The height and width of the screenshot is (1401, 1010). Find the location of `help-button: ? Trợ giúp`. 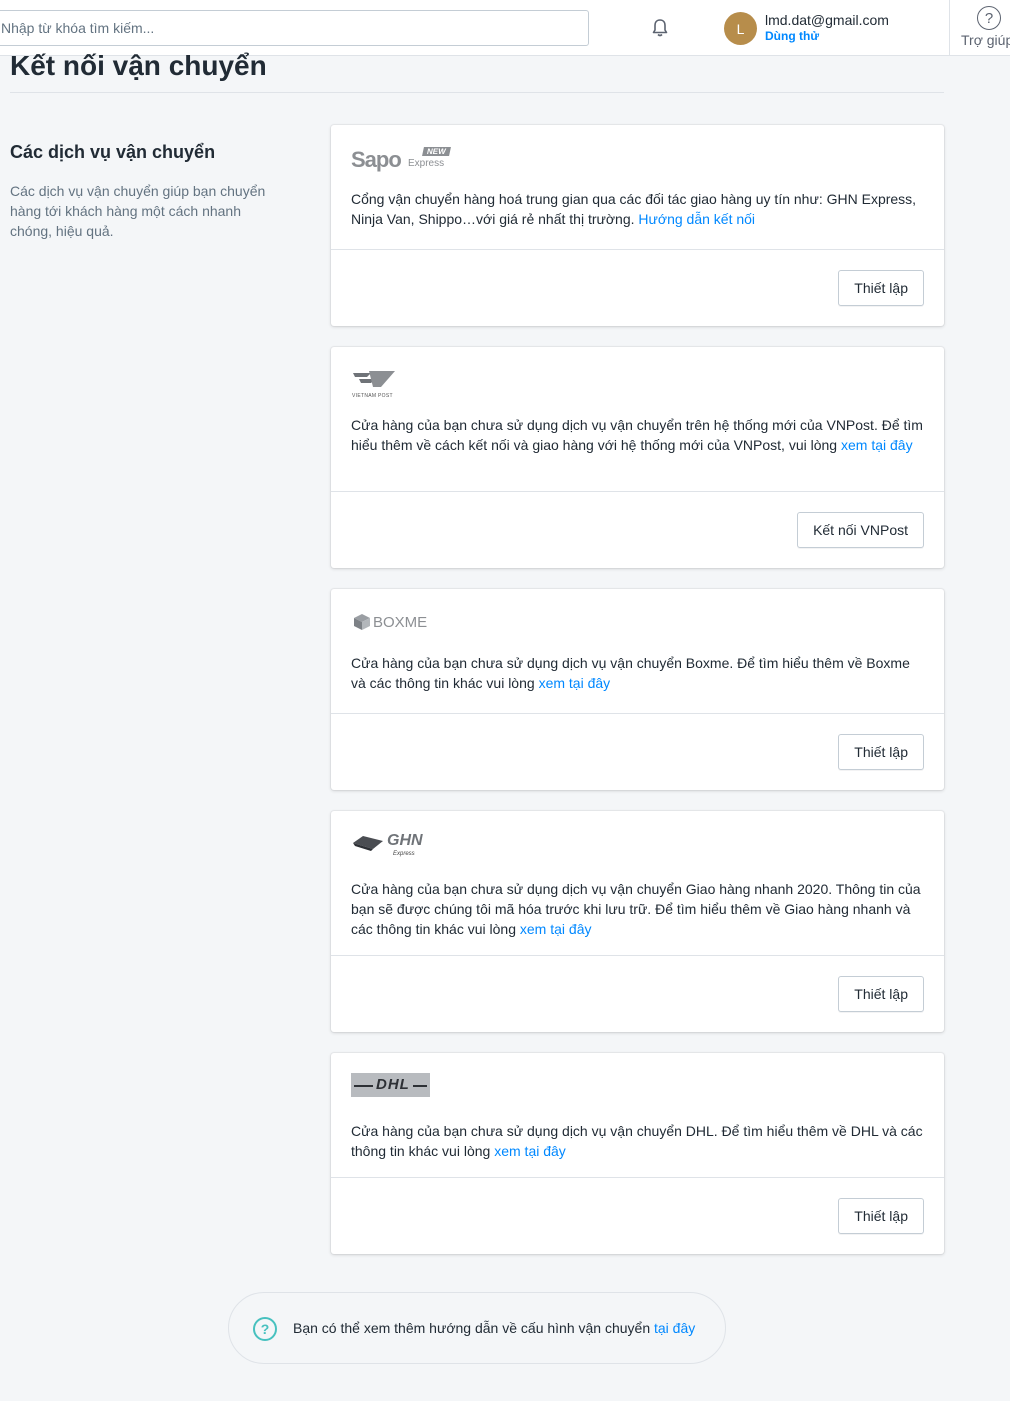

help-button: ? Trợ giúp is located at coordinates (982, 29).